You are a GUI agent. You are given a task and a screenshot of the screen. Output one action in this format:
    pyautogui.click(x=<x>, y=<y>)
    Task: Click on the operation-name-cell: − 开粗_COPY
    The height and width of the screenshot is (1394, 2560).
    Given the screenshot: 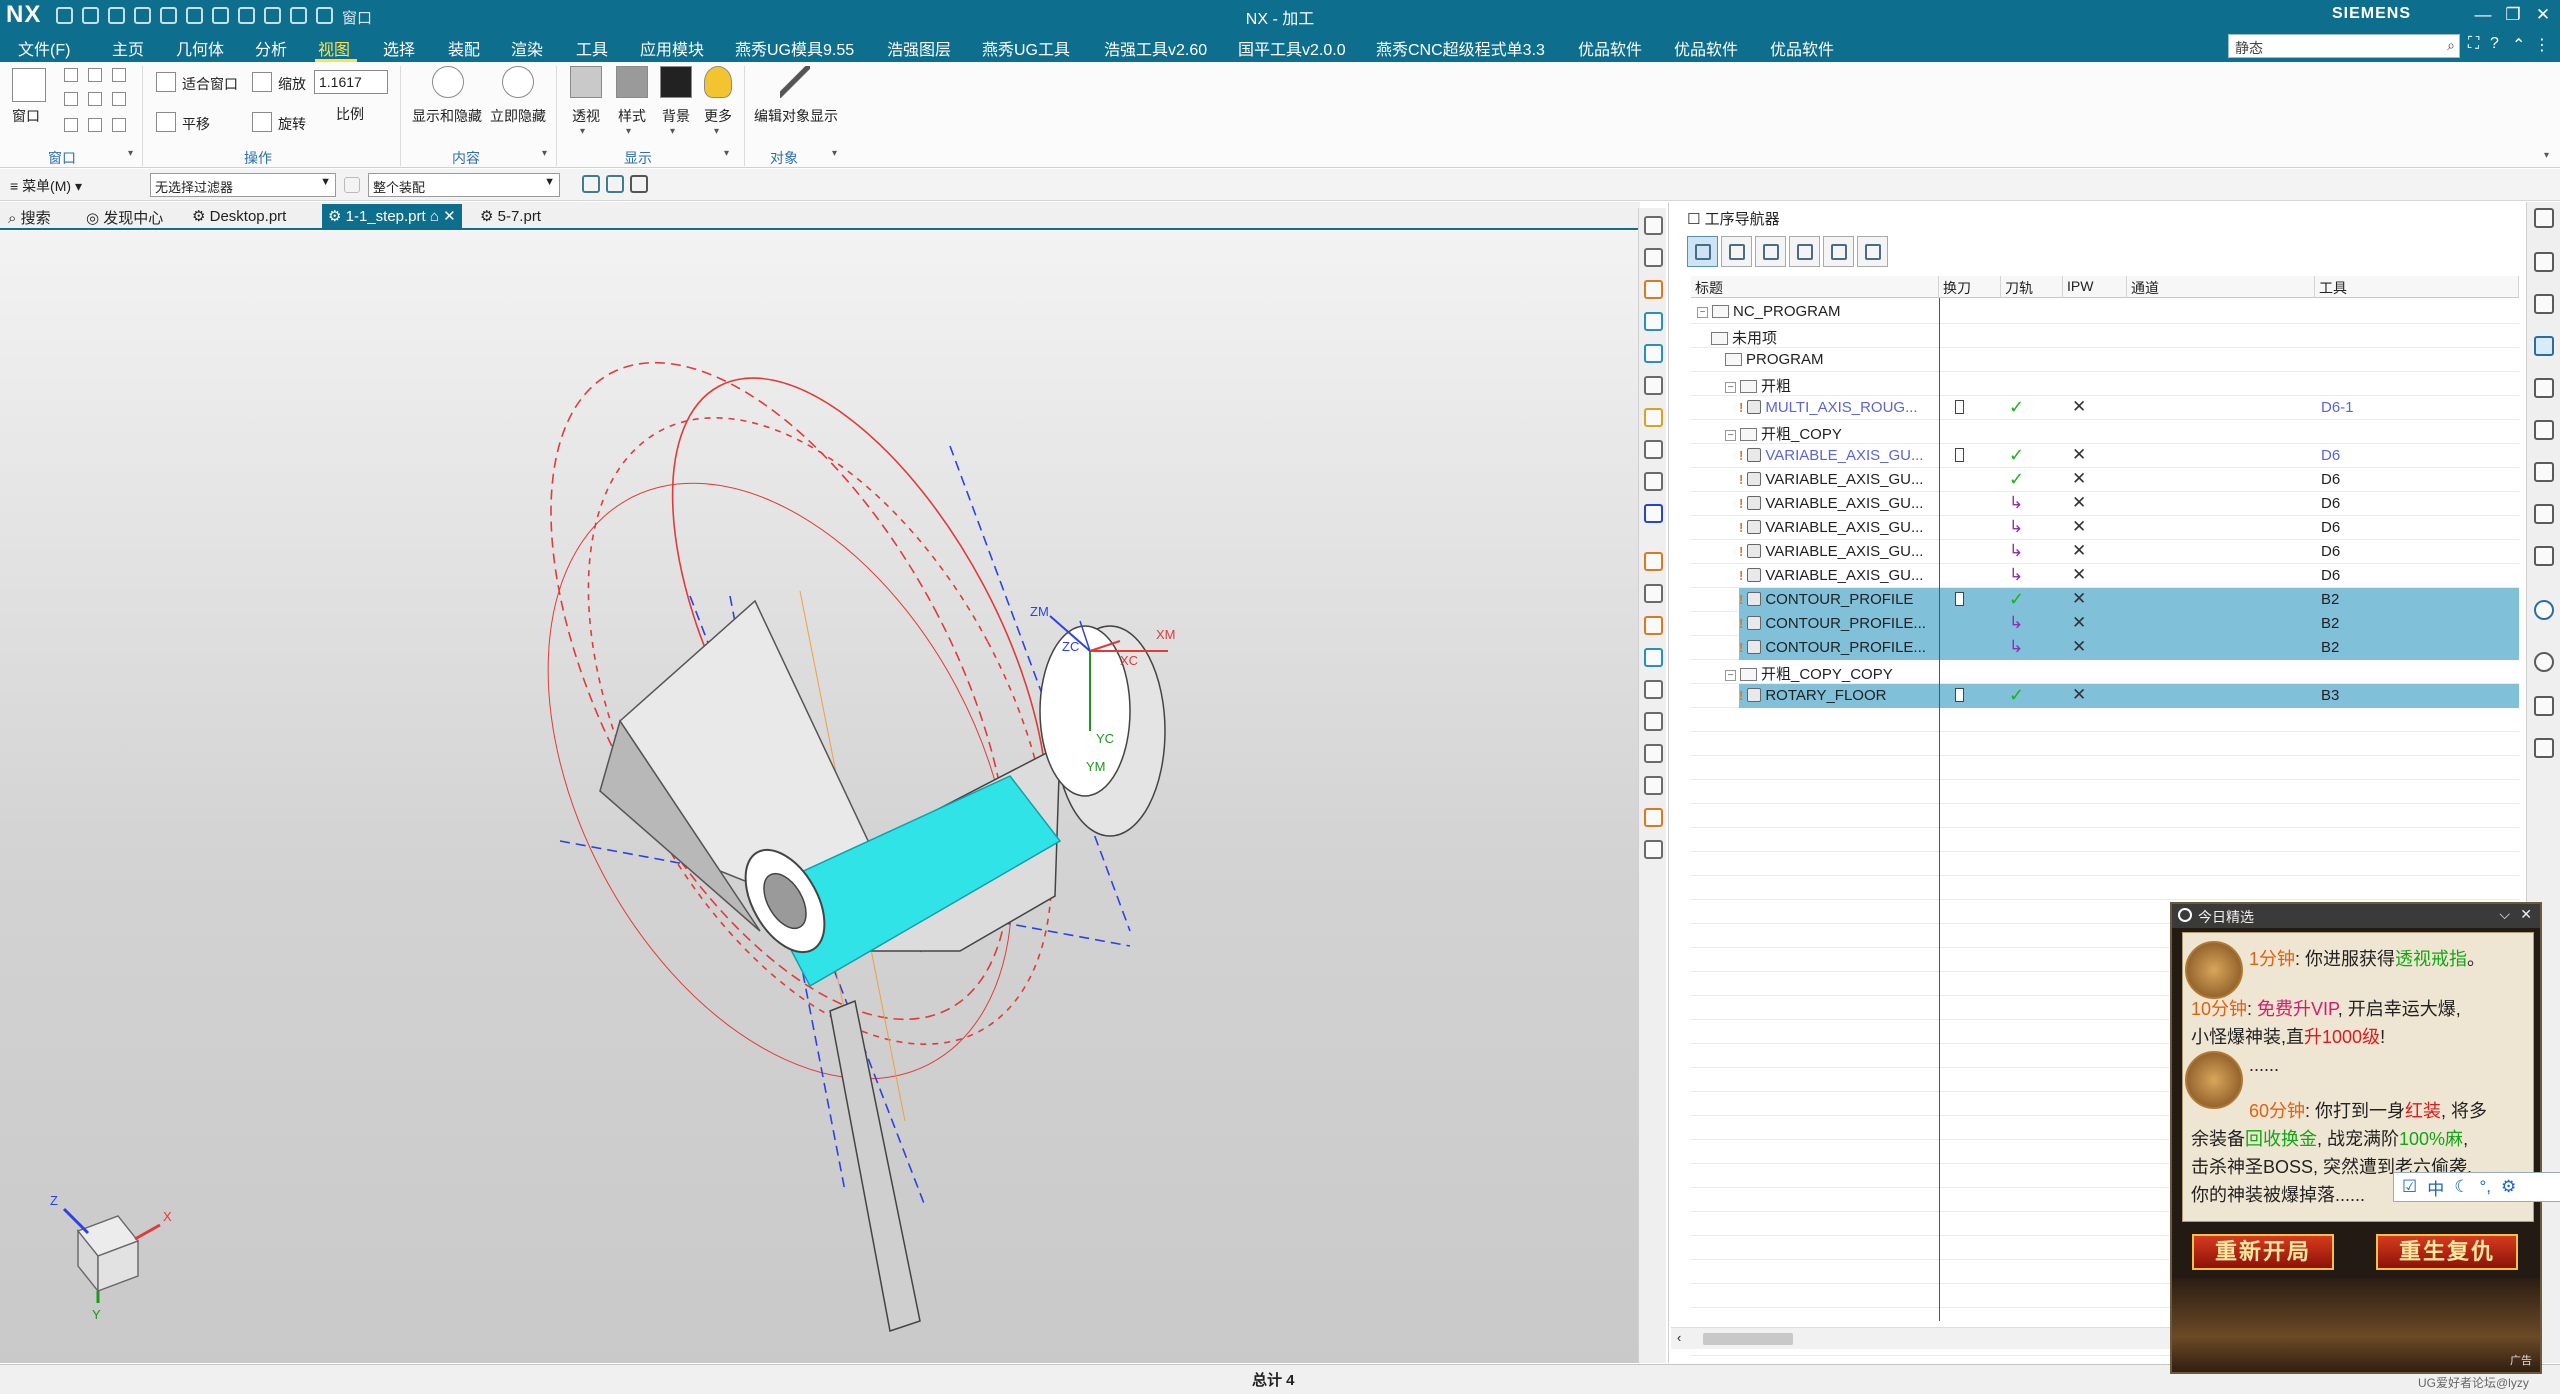 What is the action you would take?
    pyautogui.click(x=1832, y=432)
    